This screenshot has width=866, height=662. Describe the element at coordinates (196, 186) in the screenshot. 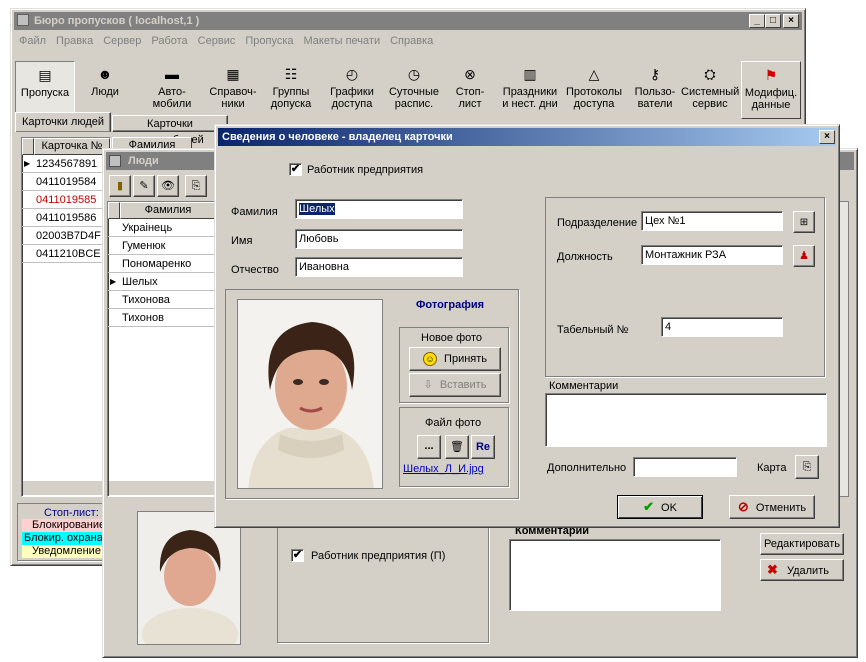

I see `people-copy-button: ⎘` at that location.